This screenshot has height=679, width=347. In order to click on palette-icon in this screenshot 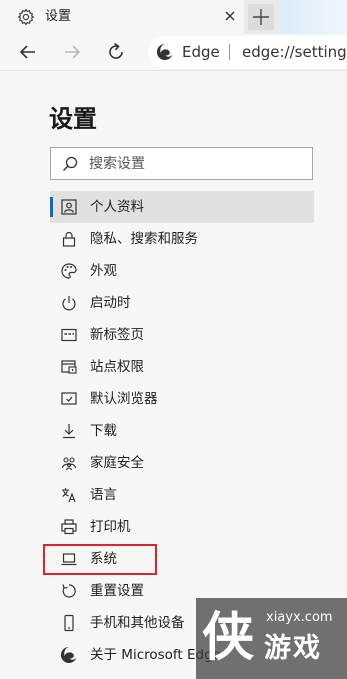, I will do `click(69, 271)`.